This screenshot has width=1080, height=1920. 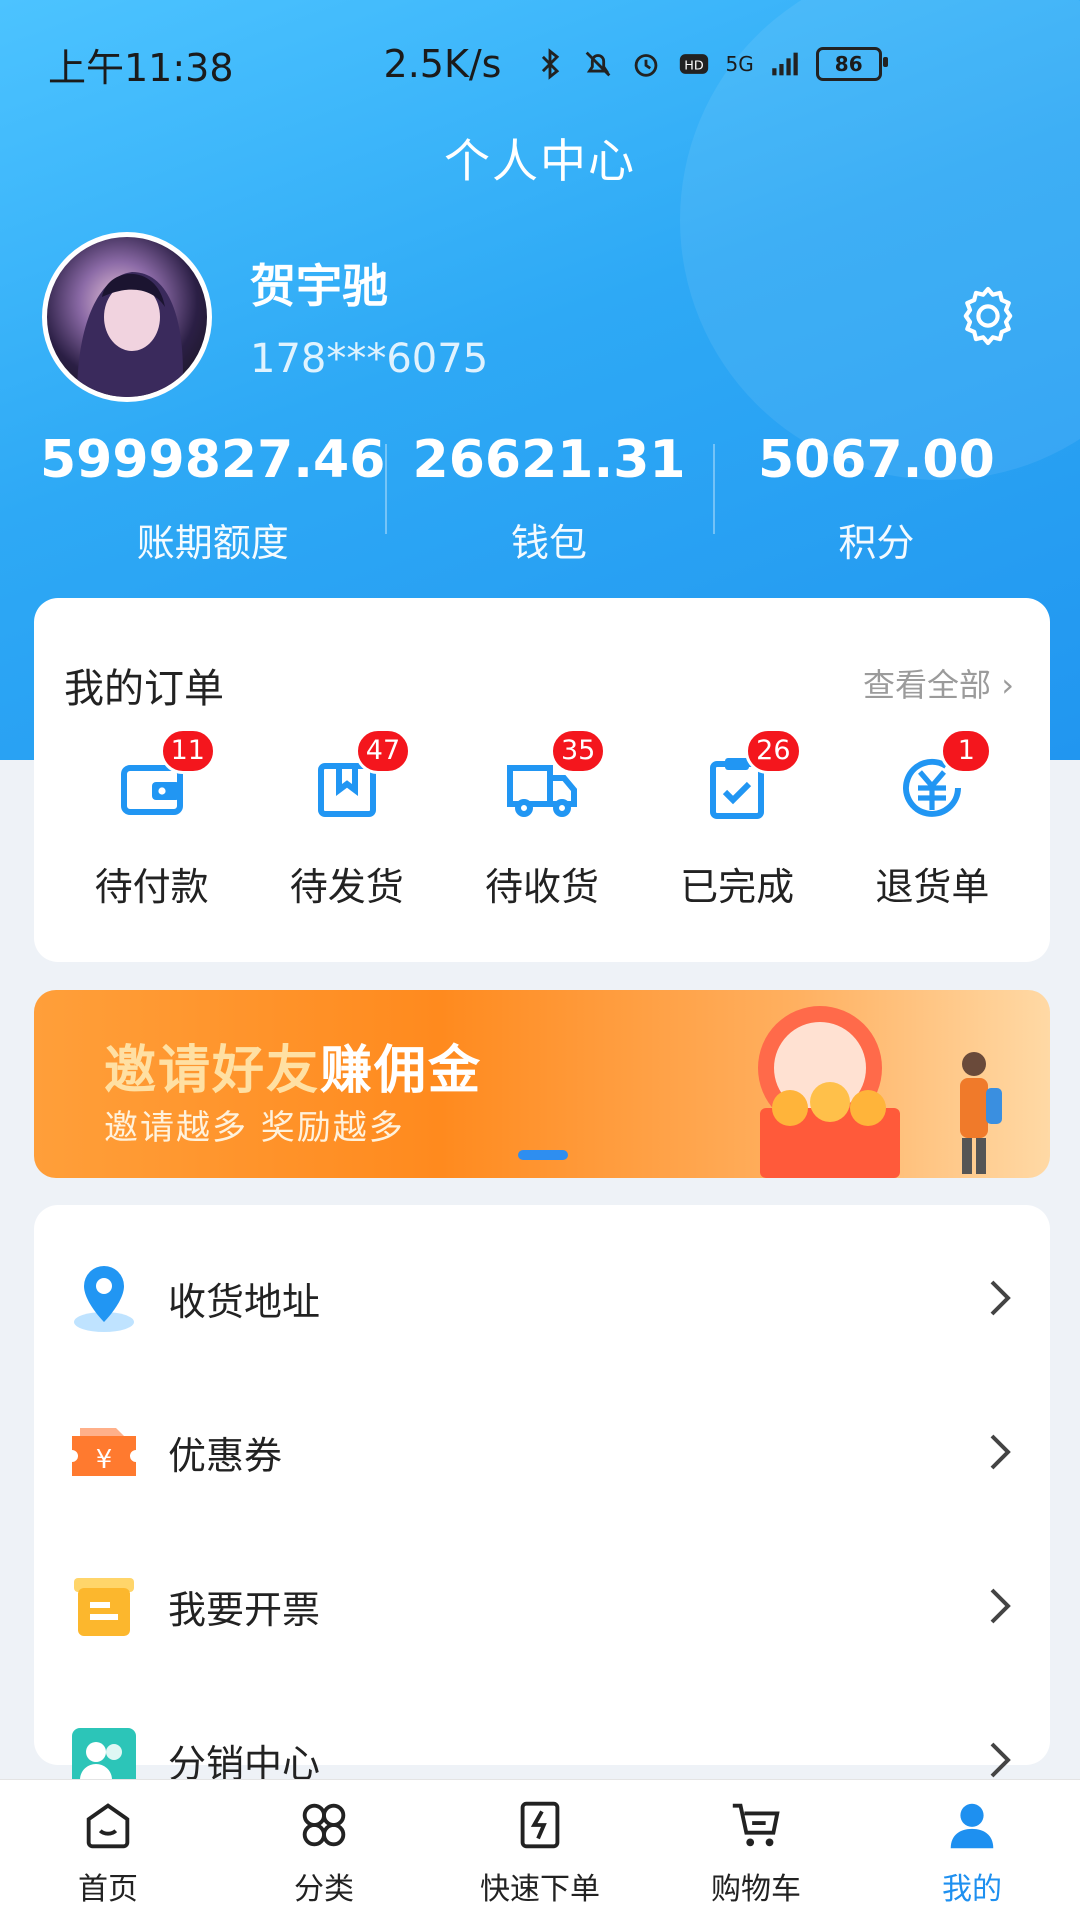 I want to click on banner-title-part1: 邀请好友, so click(x=212, y=1071).